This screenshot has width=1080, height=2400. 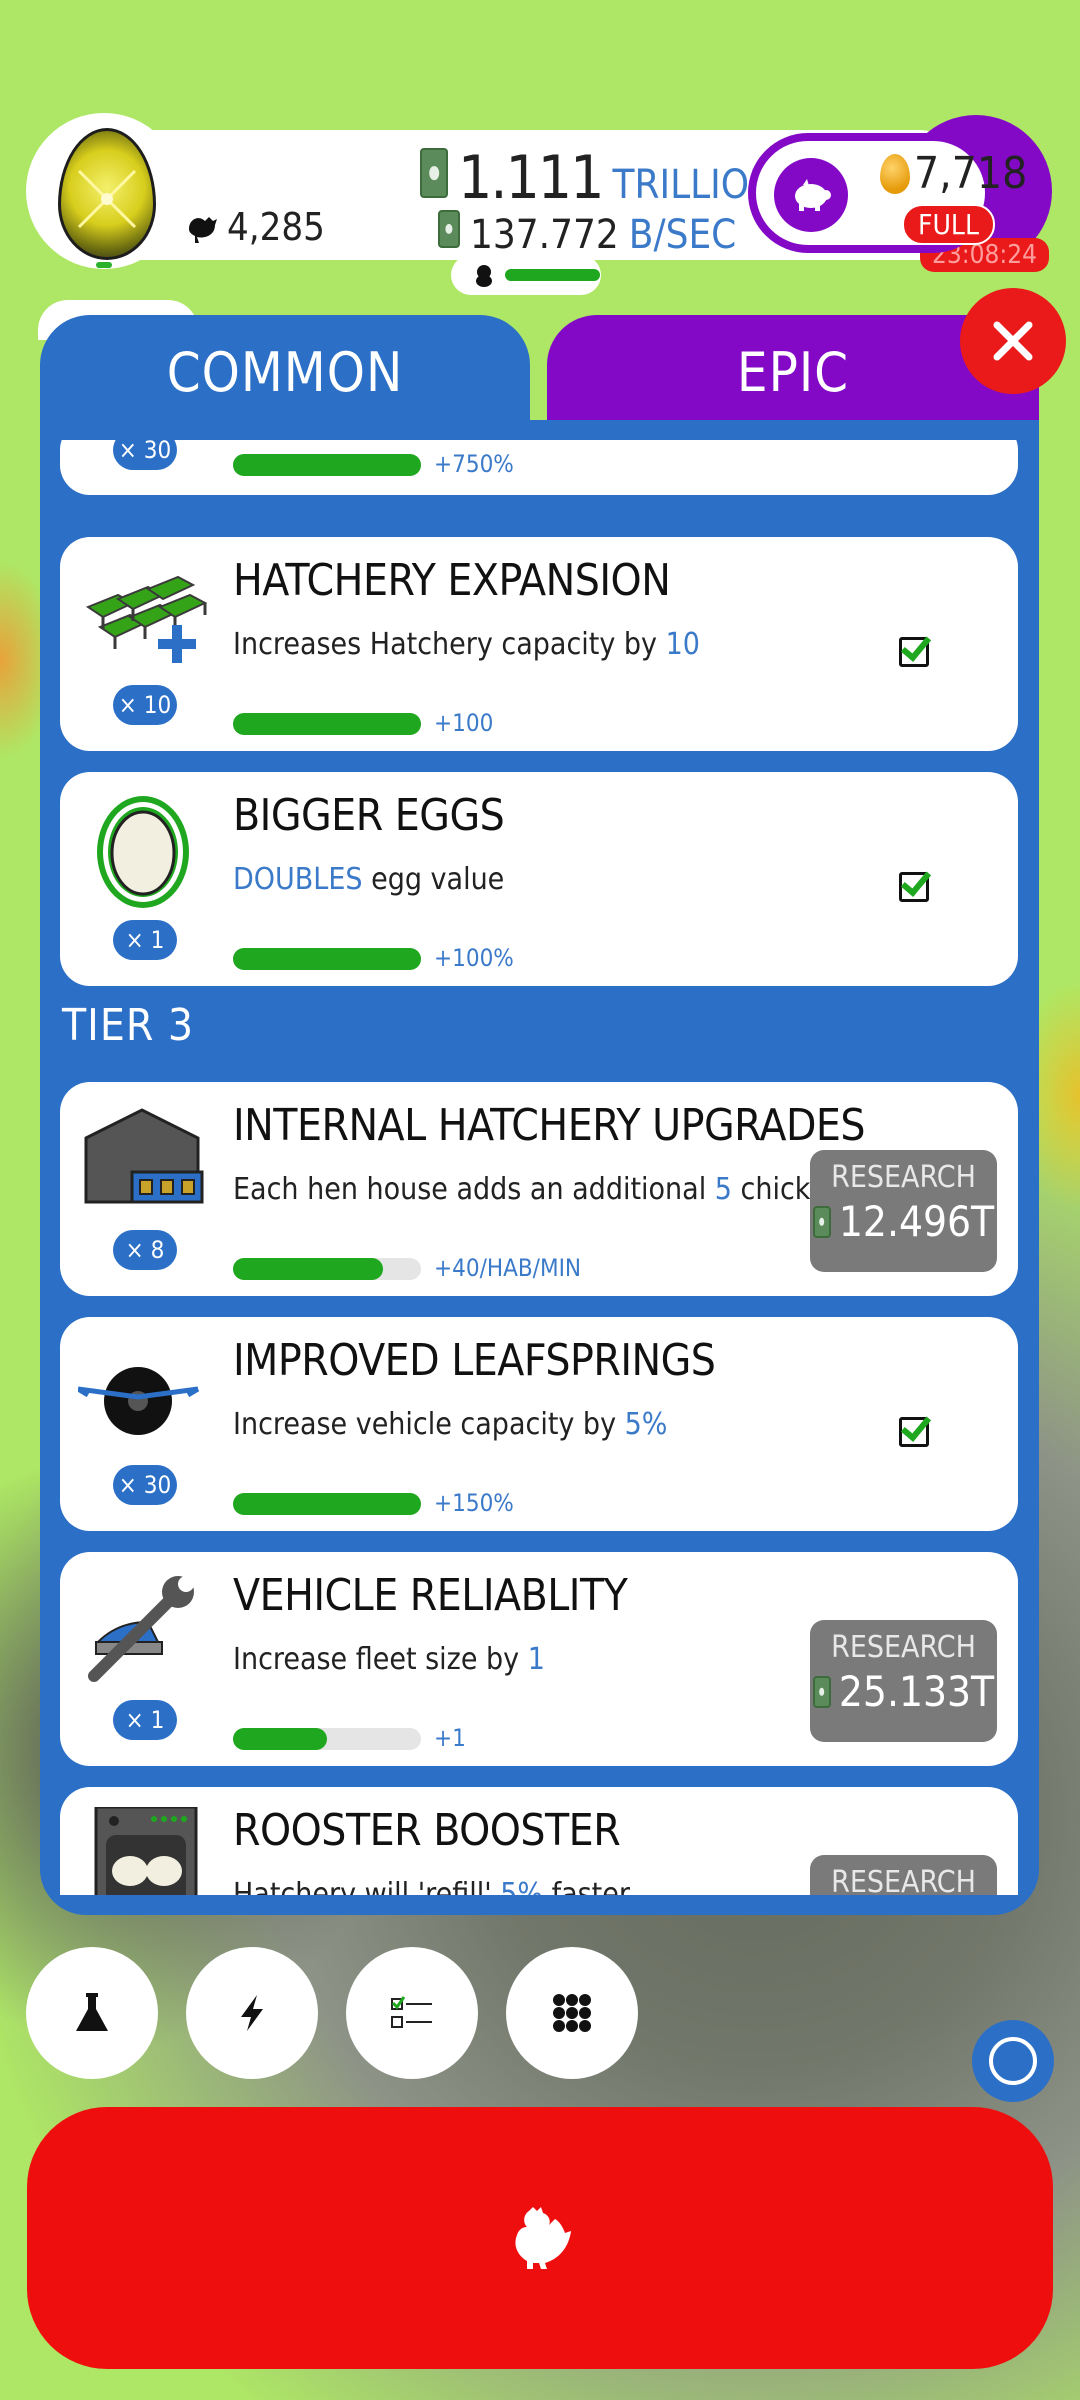 I want to click on money-total: 1.111 TRILLION, so click(x=598, y=178).